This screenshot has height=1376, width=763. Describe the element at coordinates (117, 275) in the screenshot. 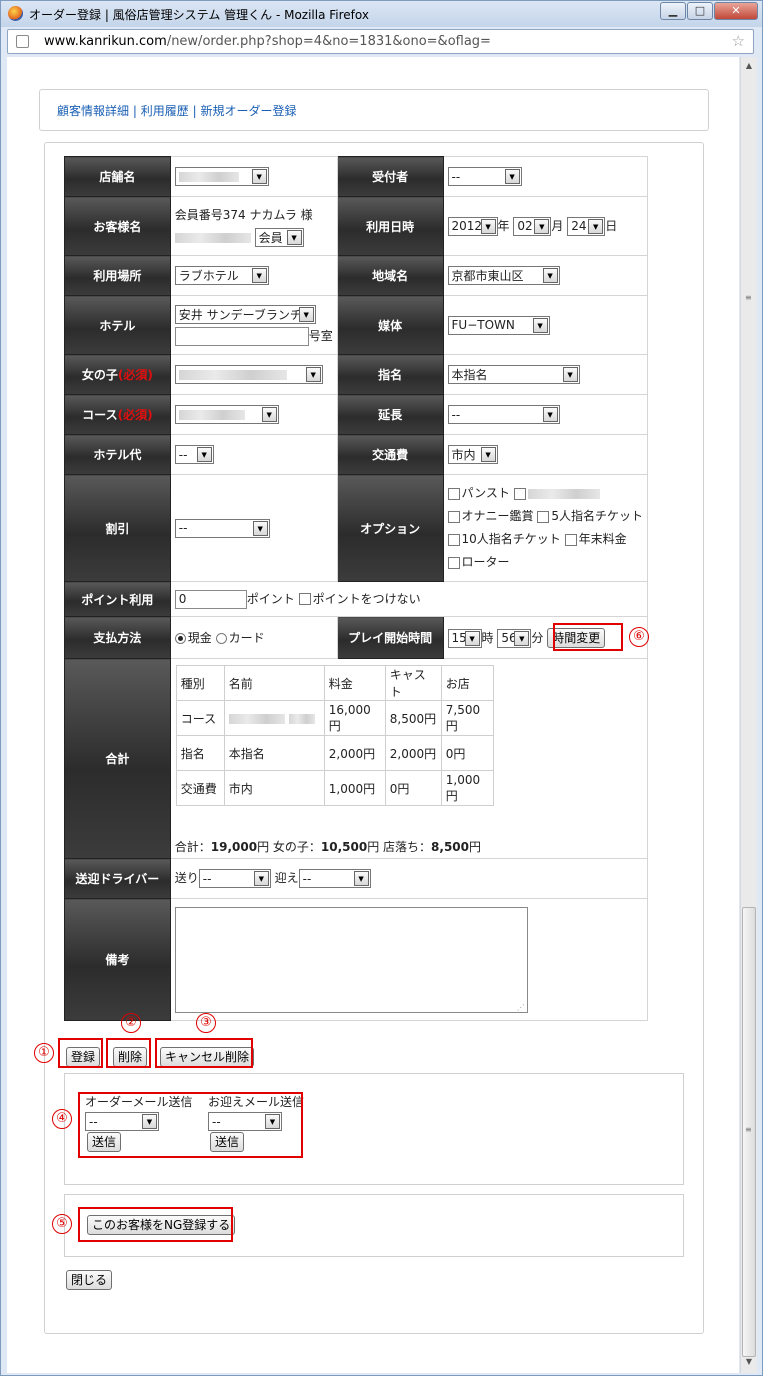

I see `place-label: 利用場所` at that location.